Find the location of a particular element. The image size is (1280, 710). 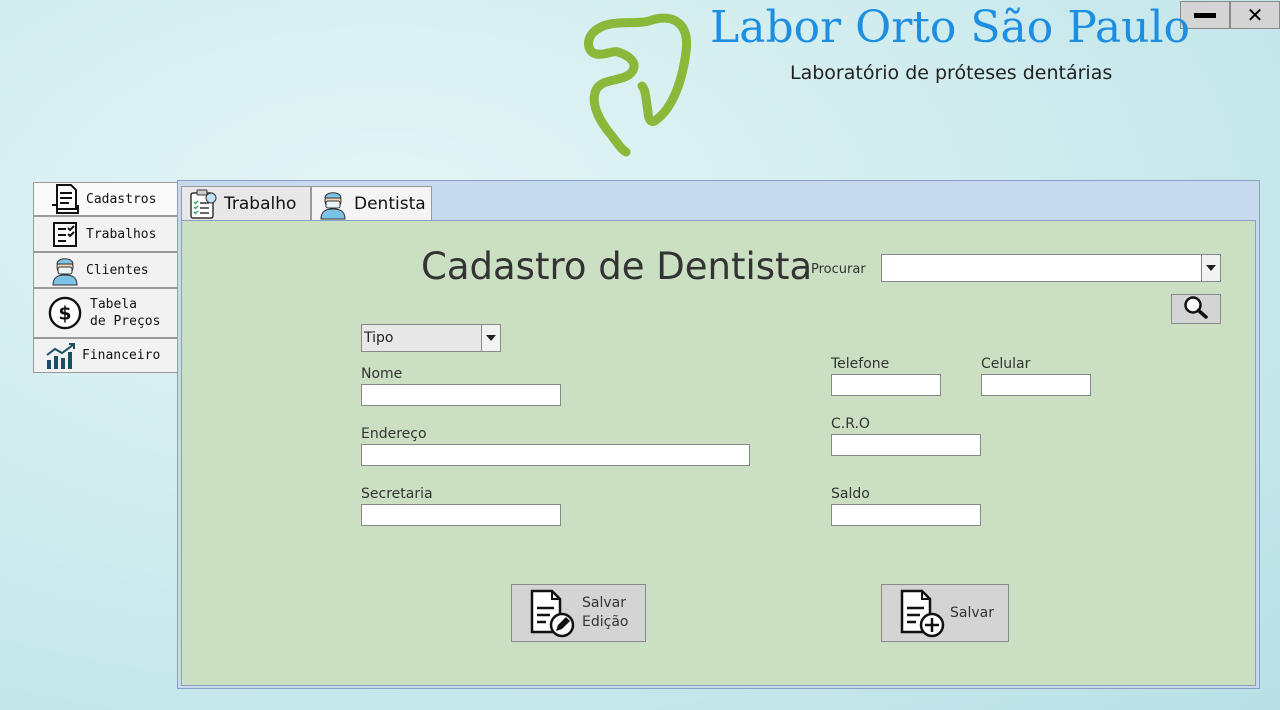

page-title: Cadastro de Dentista is located at coordinates (617, 266).